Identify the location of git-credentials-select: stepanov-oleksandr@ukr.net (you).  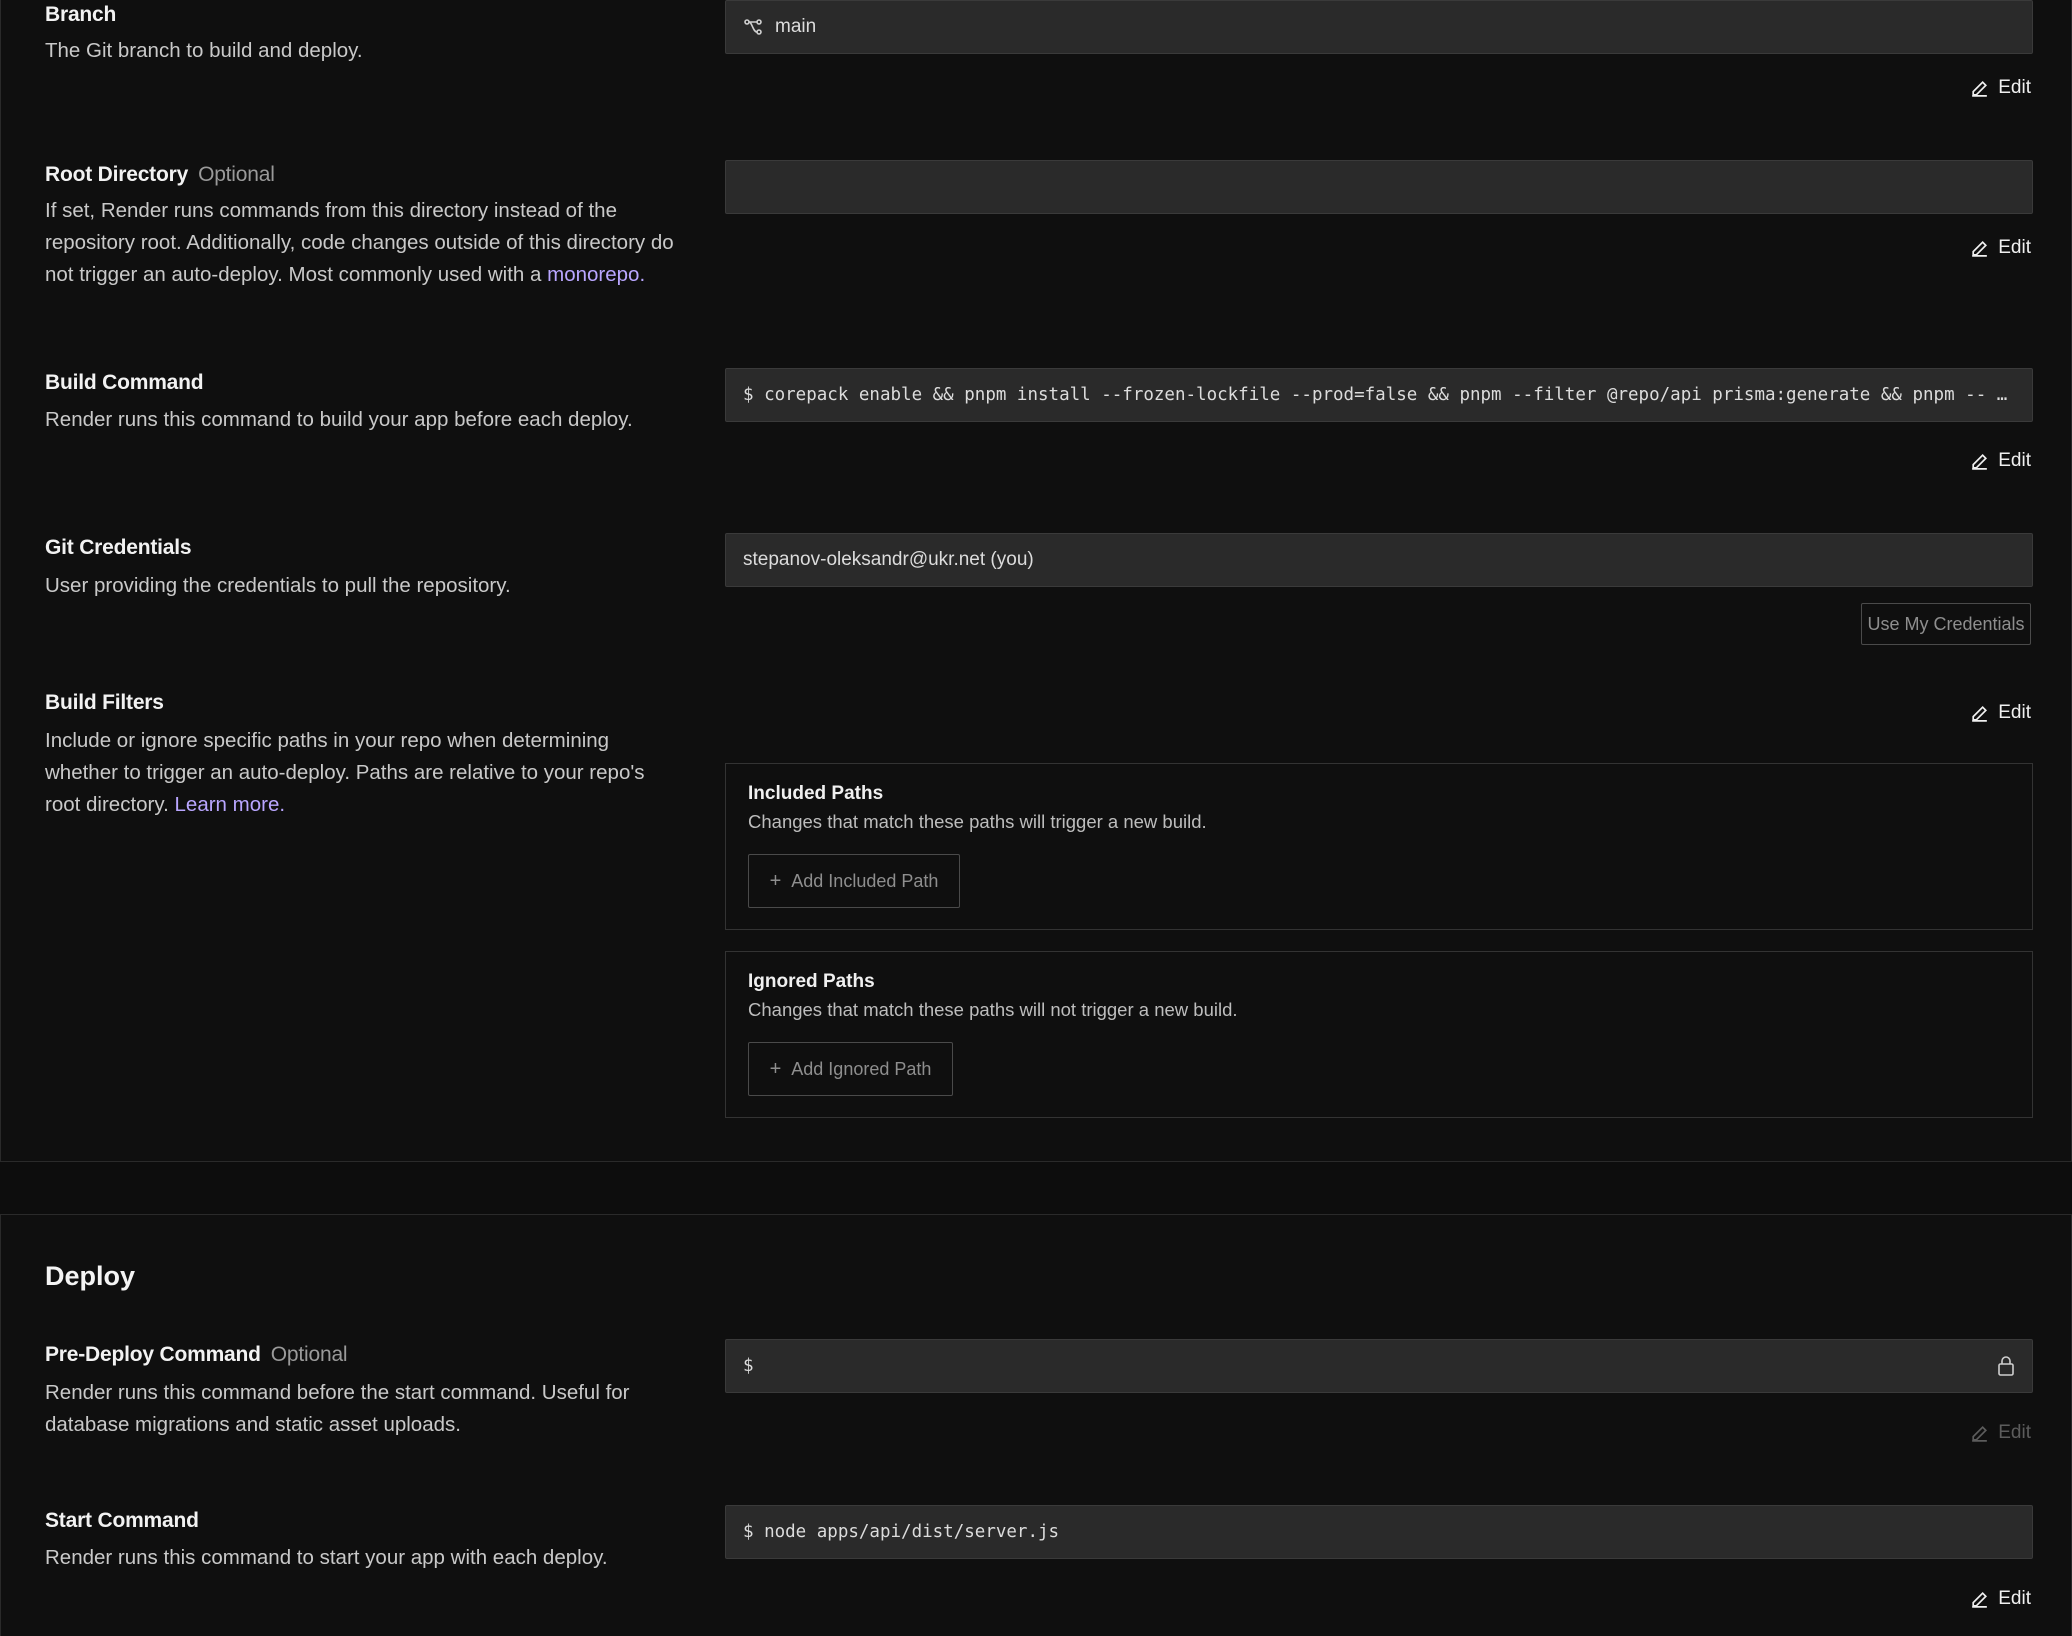
(1379, 560).